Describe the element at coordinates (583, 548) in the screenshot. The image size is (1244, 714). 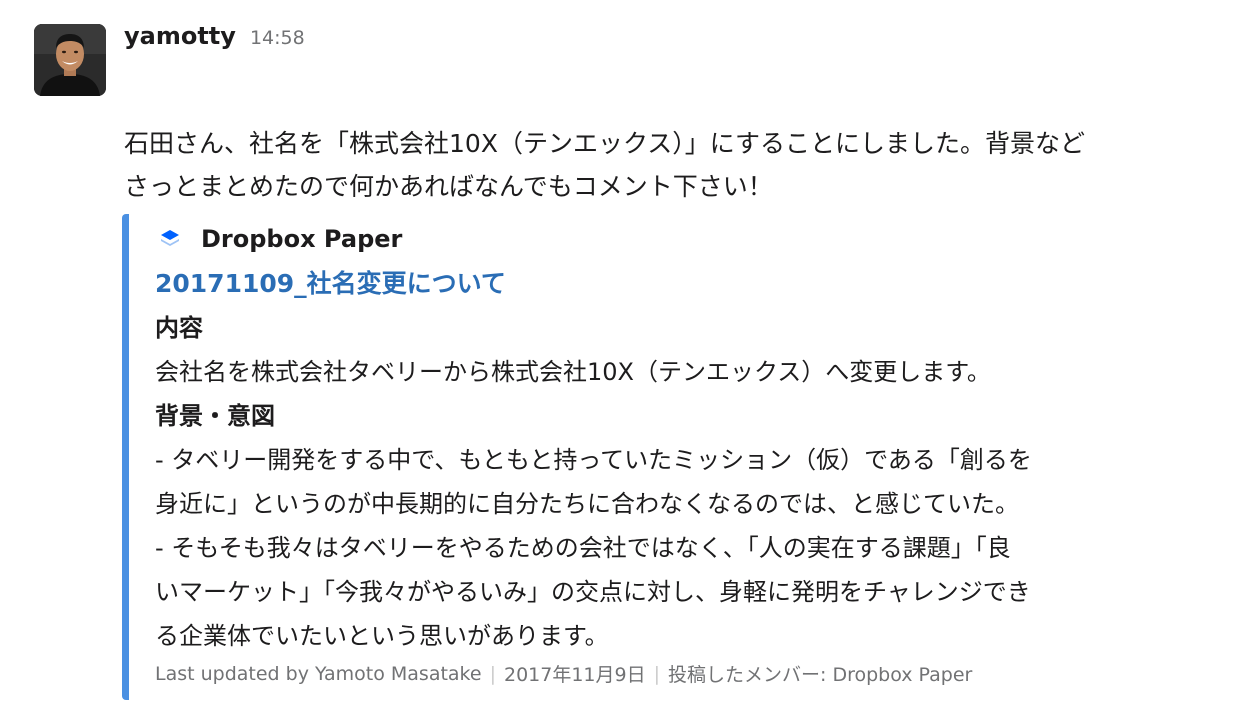
I see `section-text: - そもそも我々はタベリーをやるための会社ではなく、「人の実在する課題」「良` at that location.